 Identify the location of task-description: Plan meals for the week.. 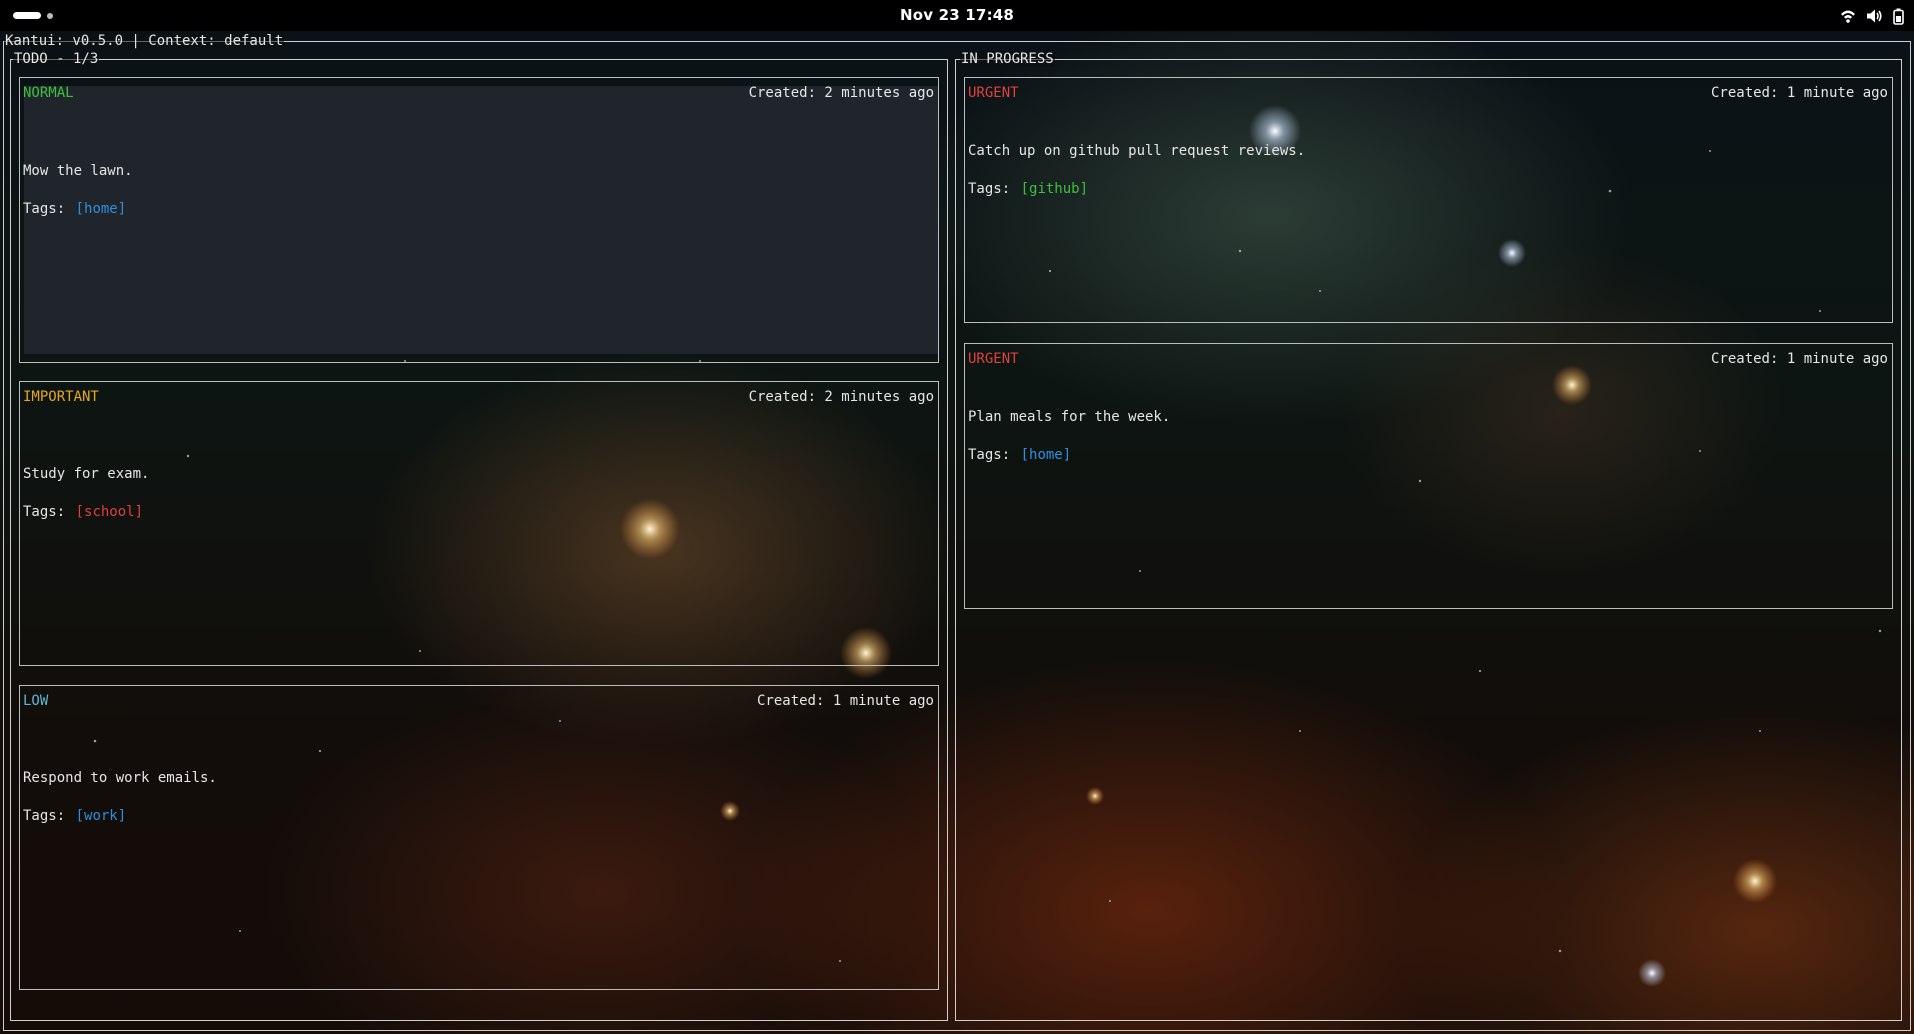
(1069, 417).